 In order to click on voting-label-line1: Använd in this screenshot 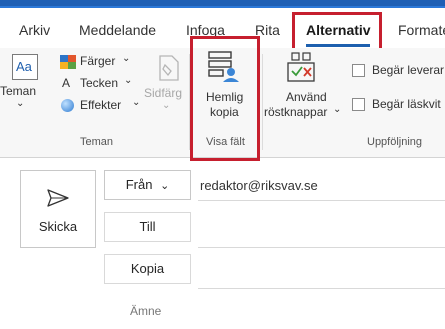, I will do `click(306, 97)`.